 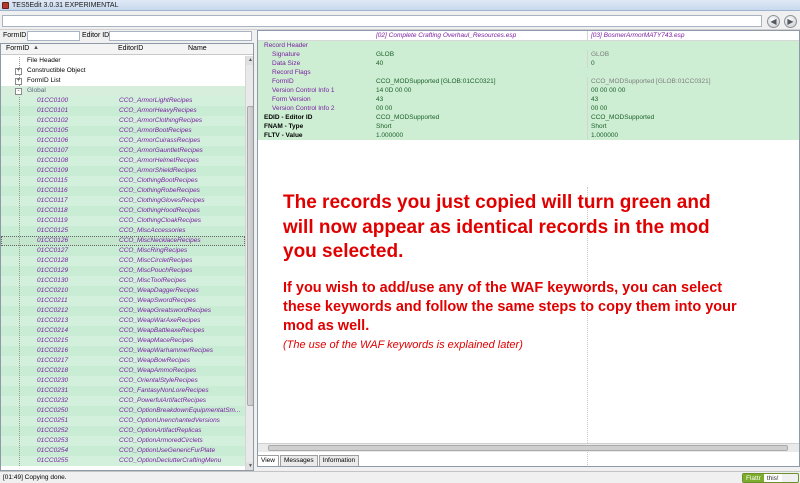 I want to click on horizontal-scrollbar, so click(x=528, y=447).